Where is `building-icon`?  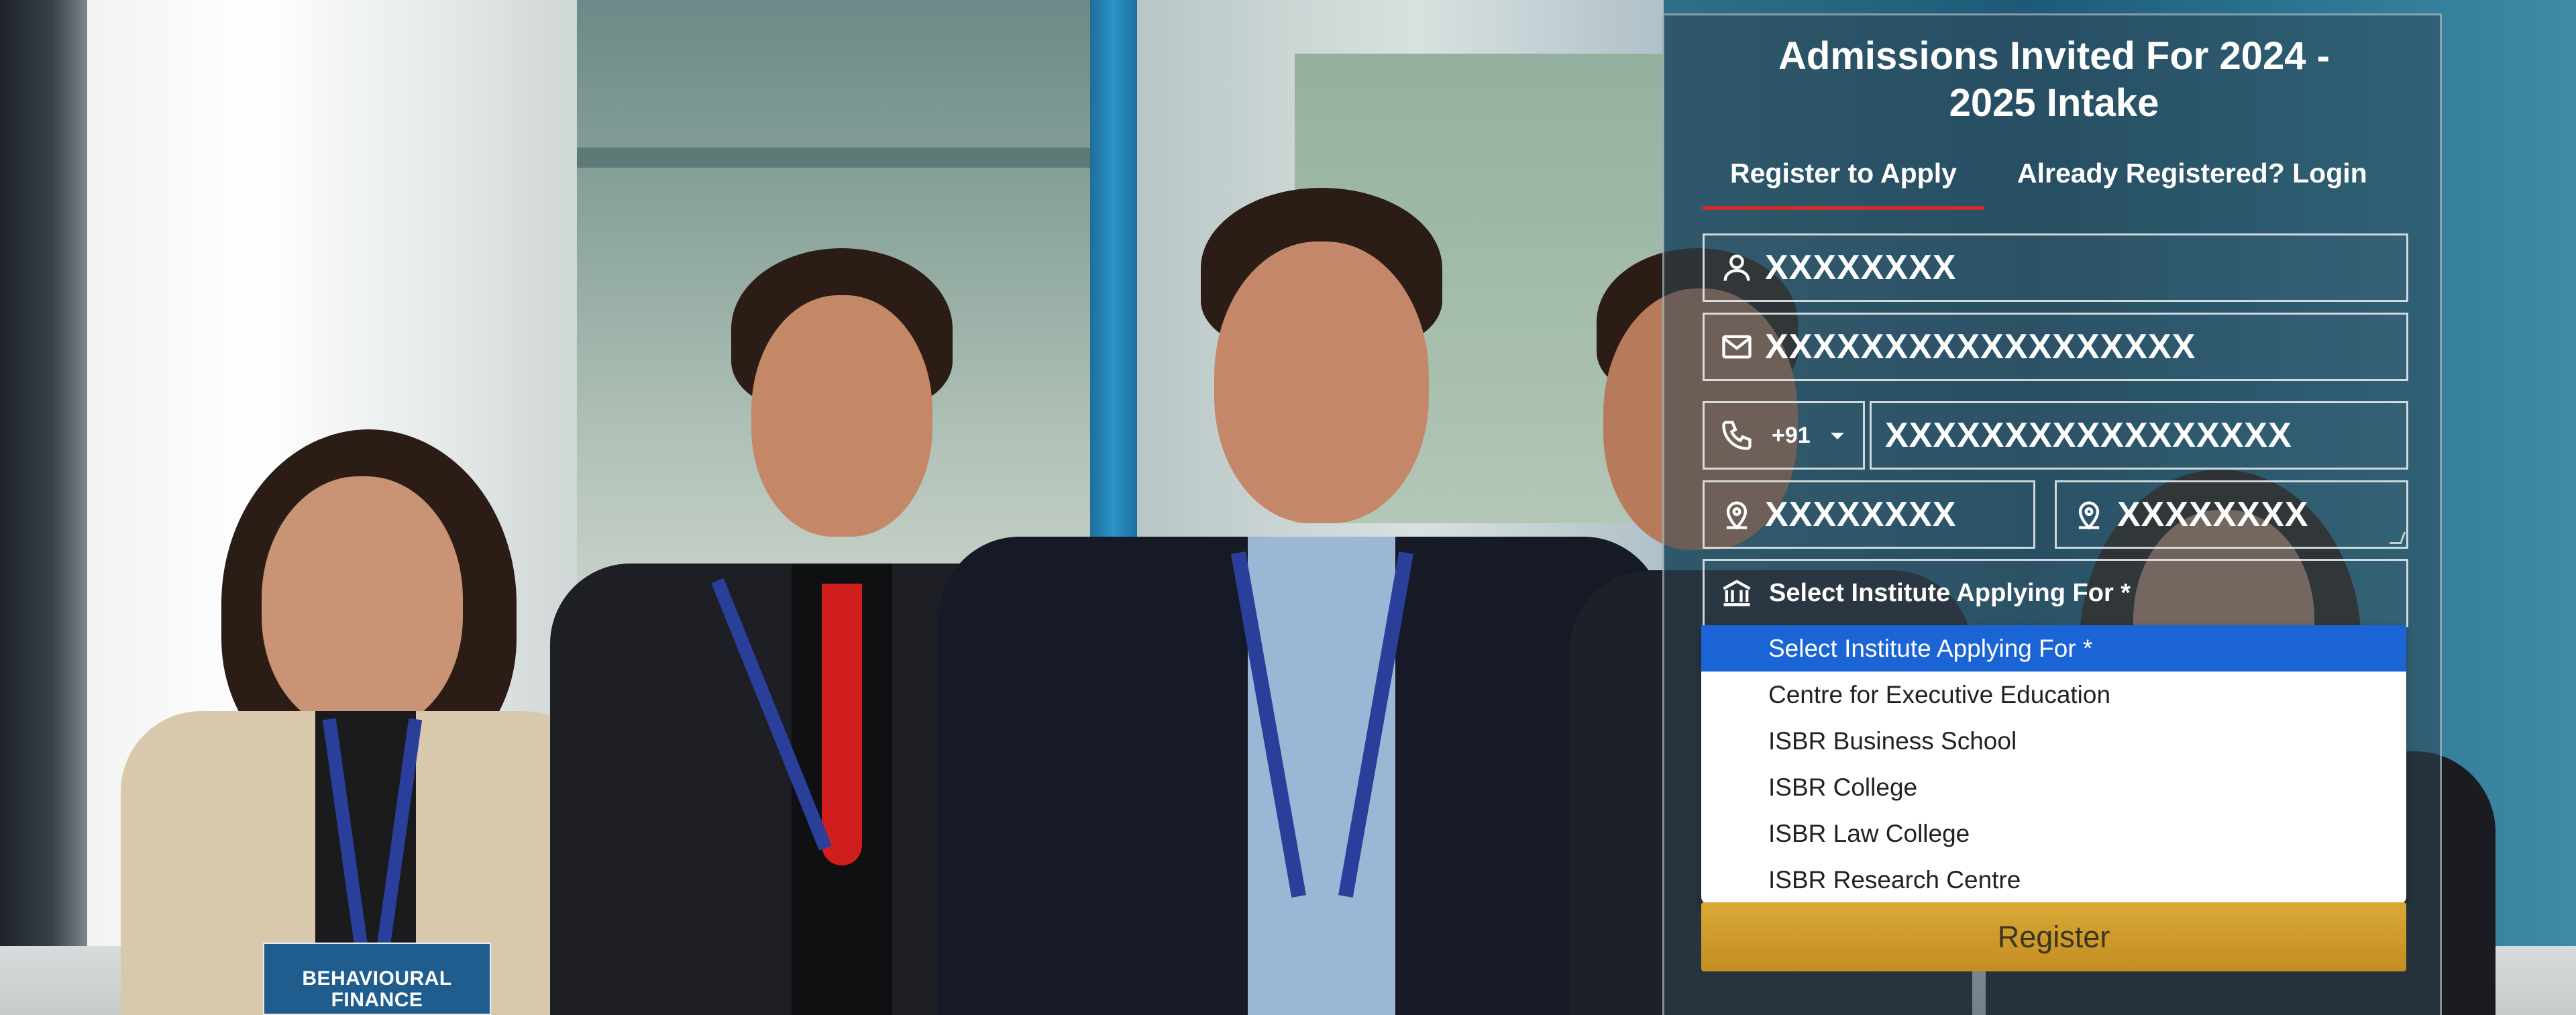 building-icon is located at coordinates (1736, 593).